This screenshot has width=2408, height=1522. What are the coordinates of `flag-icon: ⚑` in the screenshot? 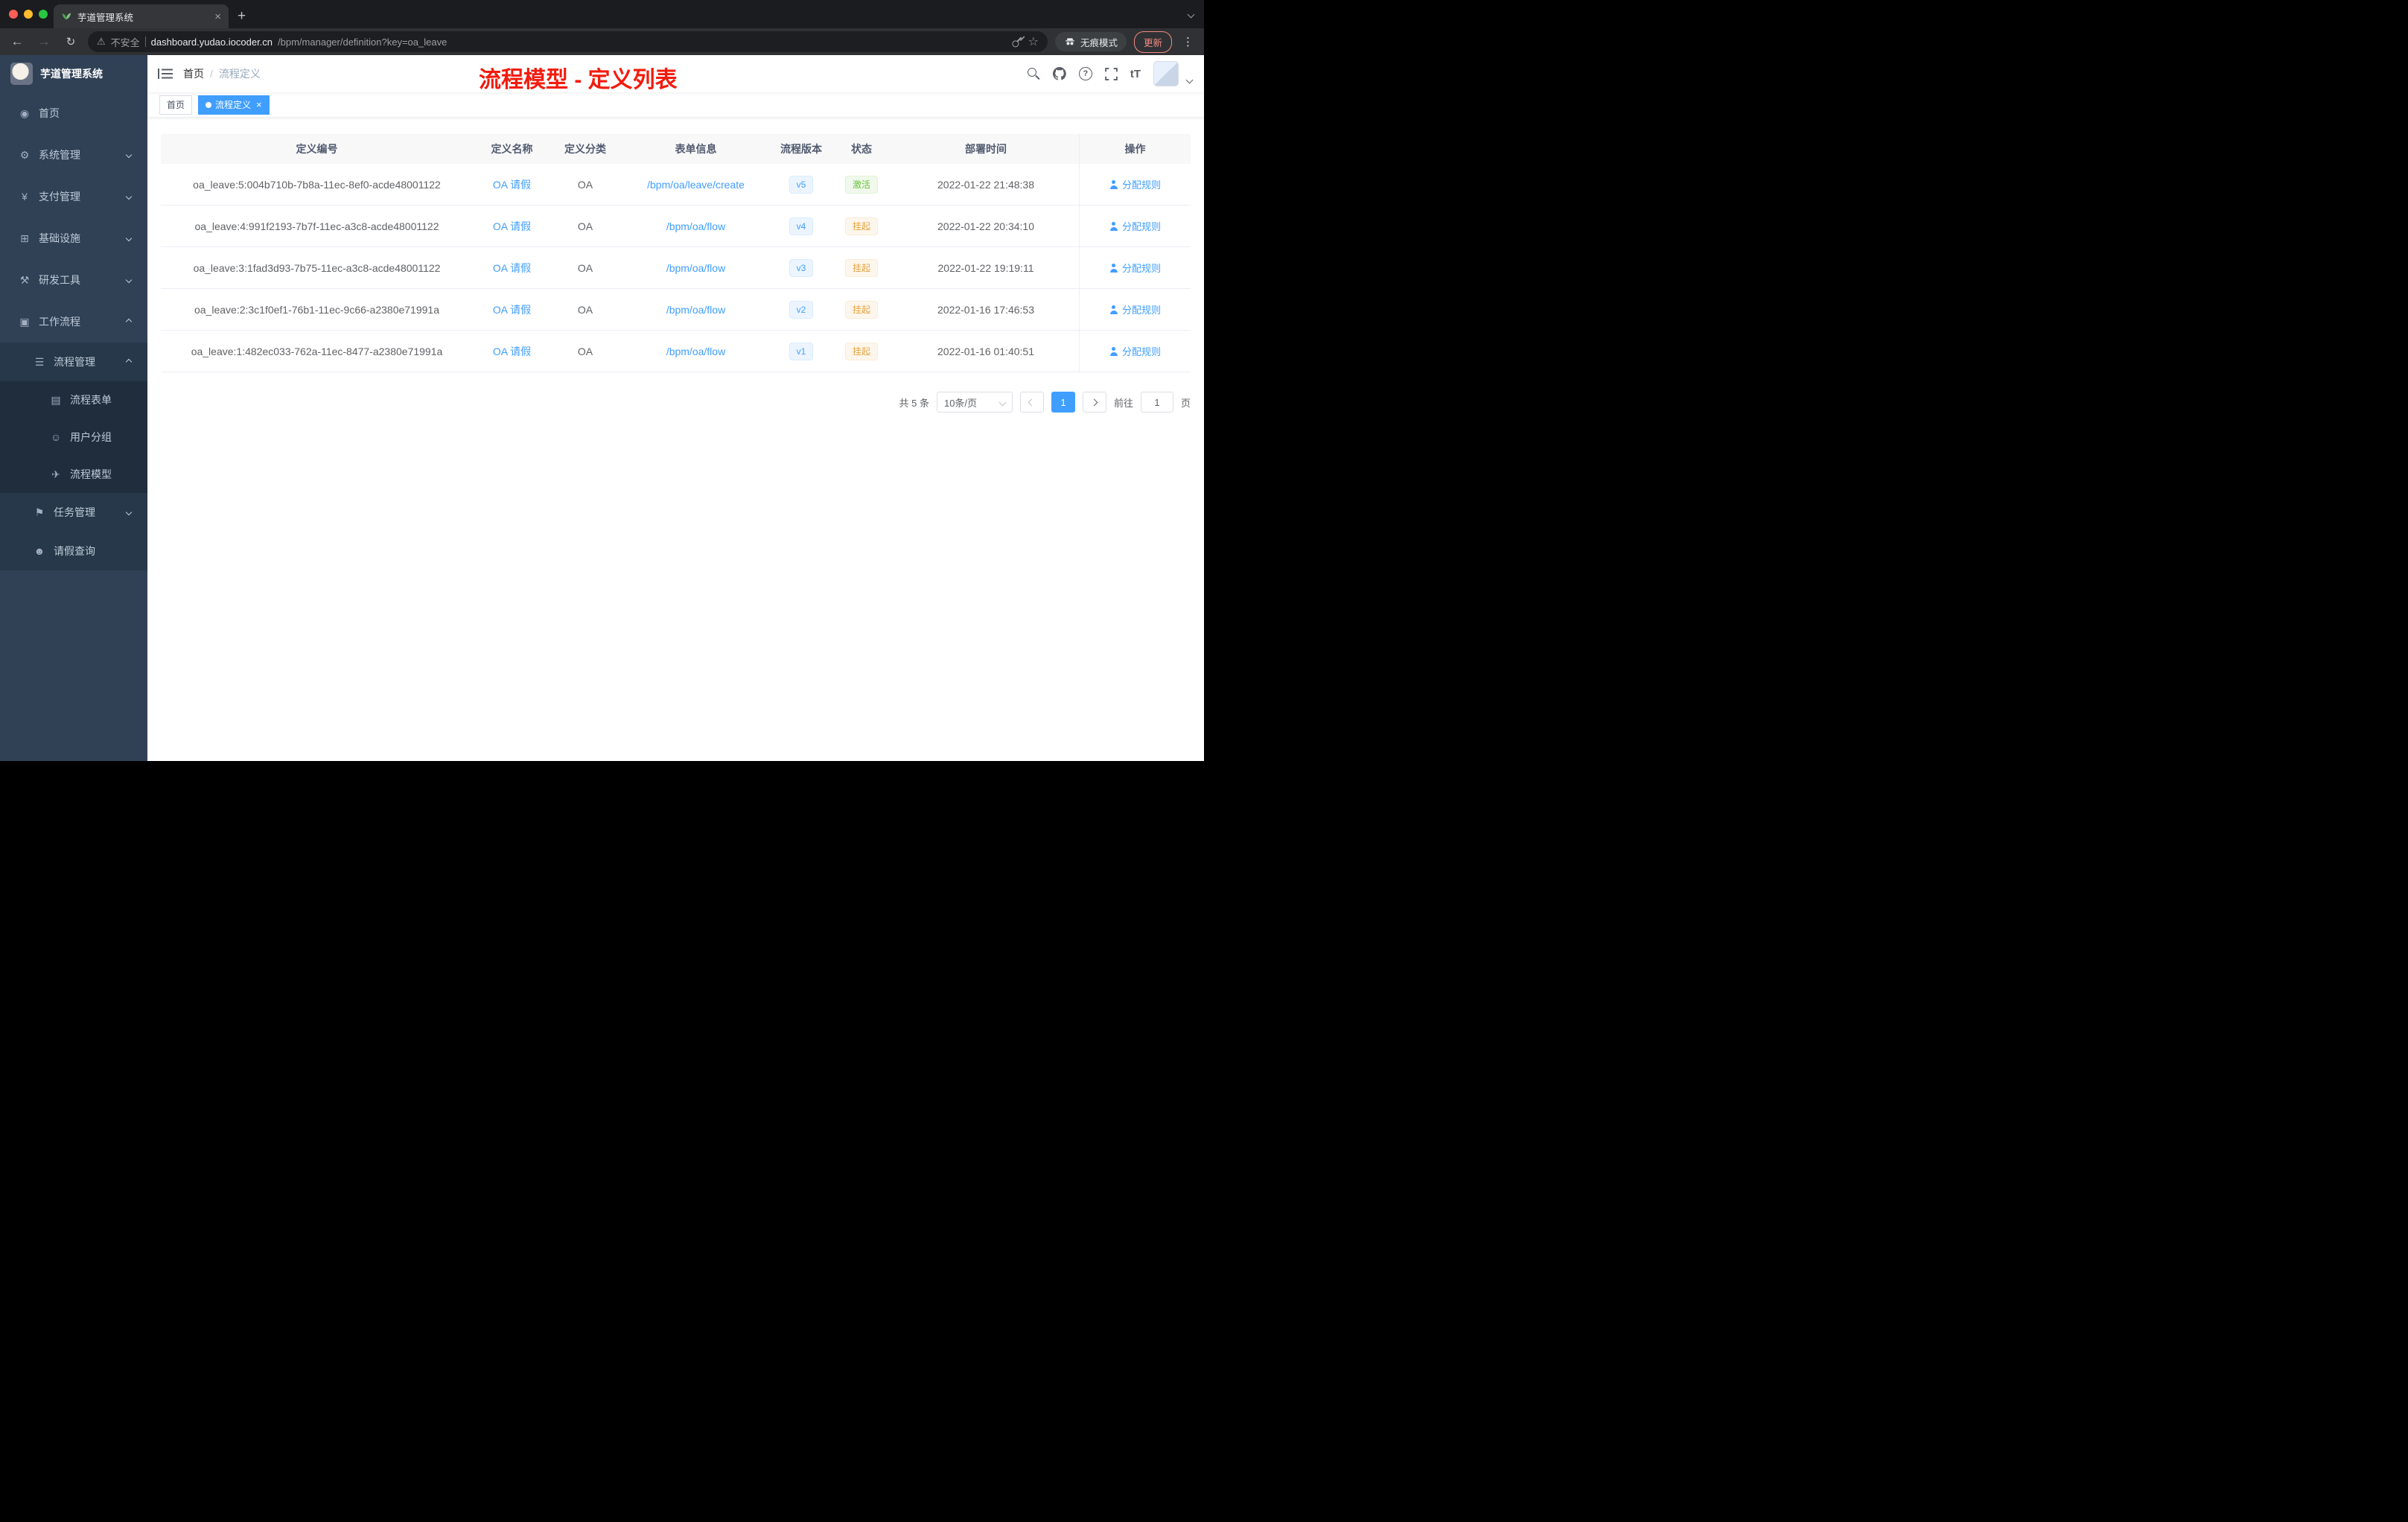 It's located at (39, 512).